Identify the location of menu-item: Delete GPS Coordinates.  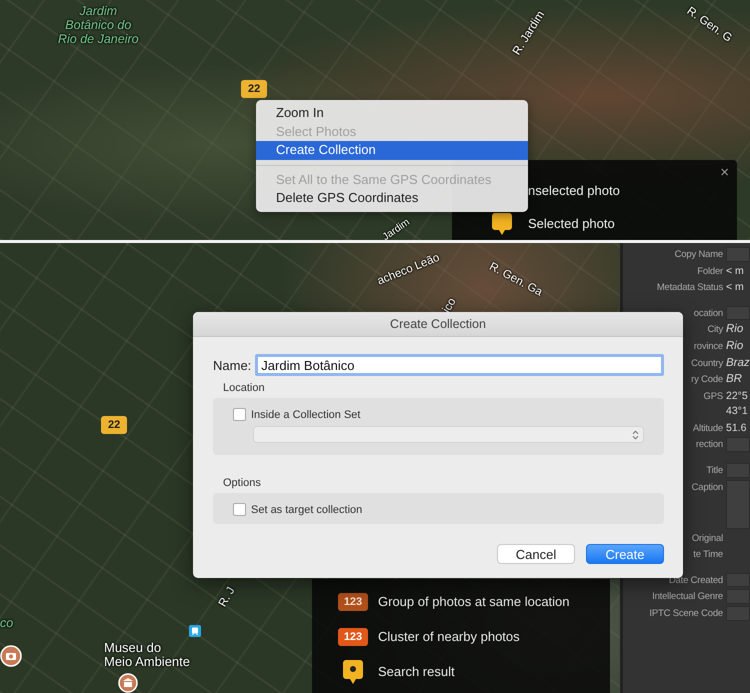
(392, 198).